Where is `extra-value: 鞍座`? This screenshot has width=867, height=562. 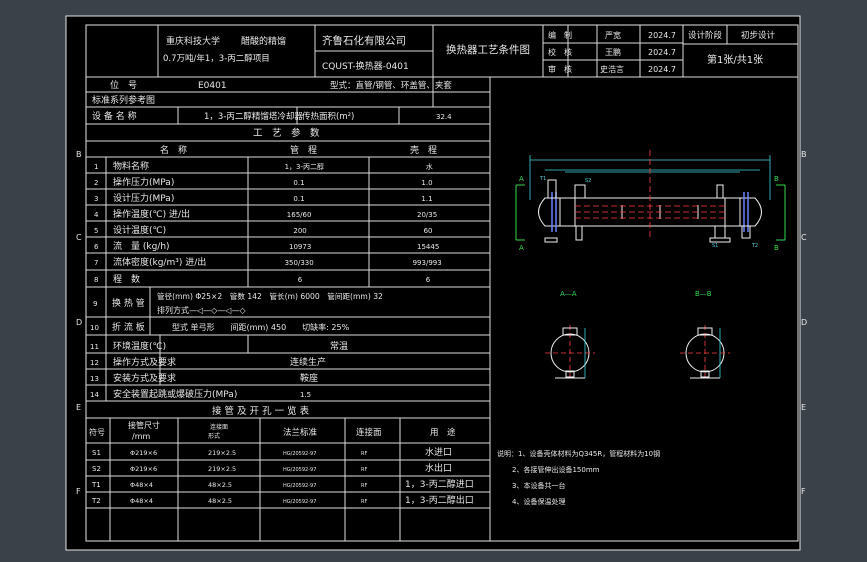
extra-value: 鞍座 is located at coordinates (309, 378).